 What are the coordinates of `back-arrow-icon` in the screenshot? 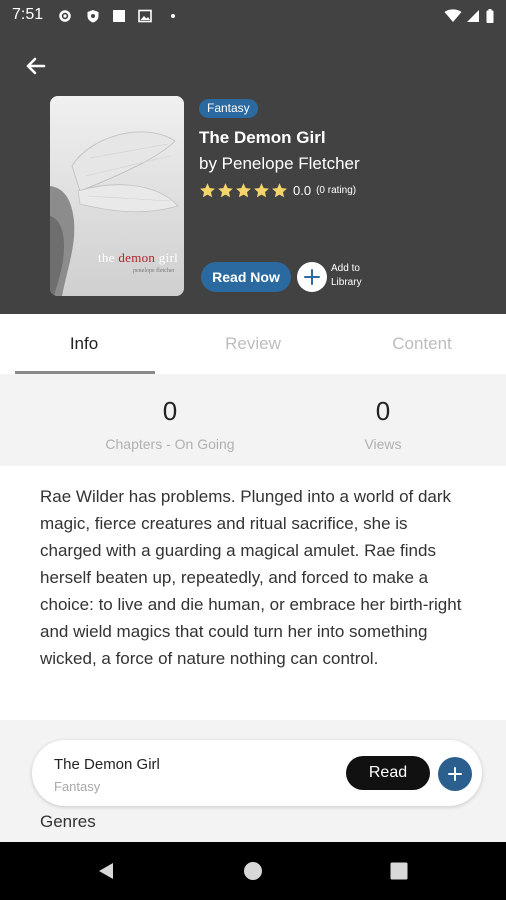 It's located at (36, 66).